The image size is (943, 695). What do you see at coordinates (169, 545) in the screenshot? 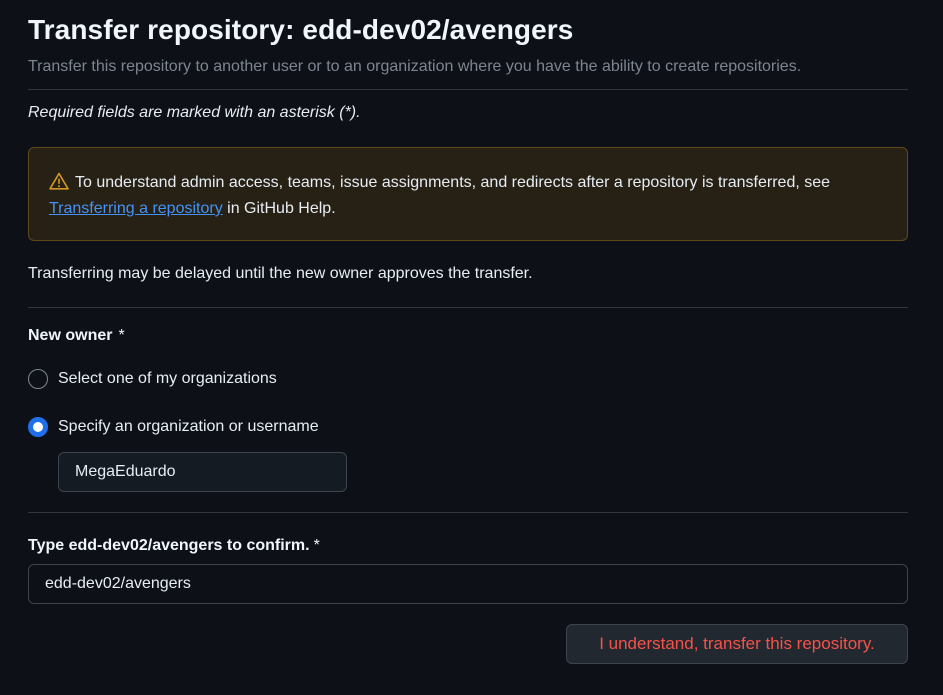
I see `confirm-label-text: Type edd-dev02/avengers to confirm.` at bounding box center [169, 545].